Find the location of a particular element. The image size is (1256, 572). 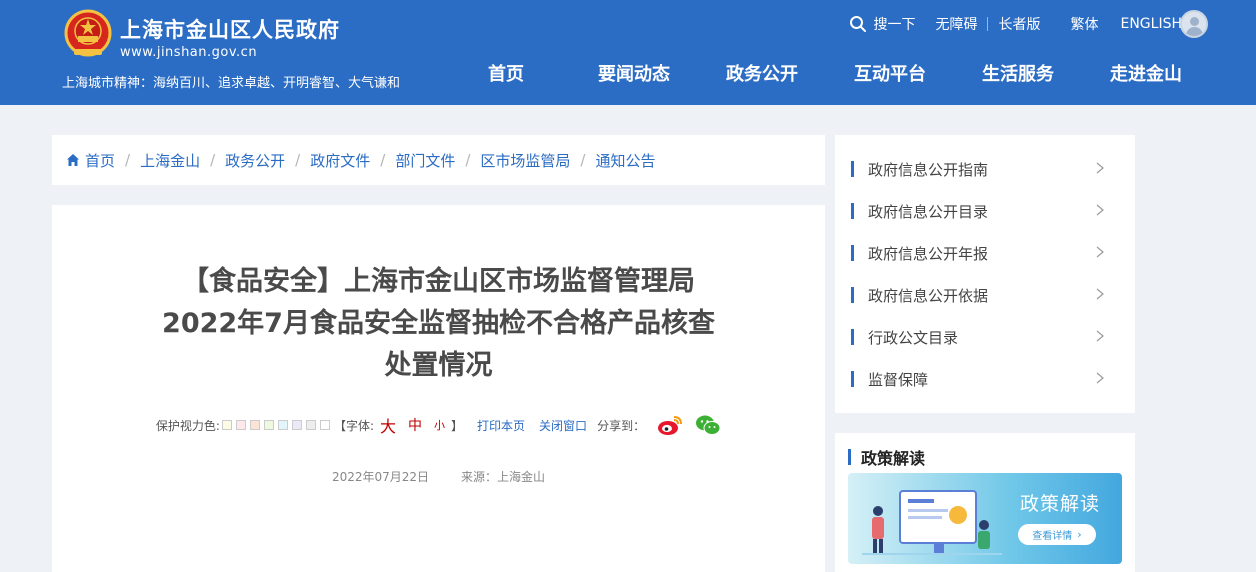

main-nav: 首页 要闻动态 政务公开 互动平台 生活服务 走进金山 is located at coordinates (826, 73).